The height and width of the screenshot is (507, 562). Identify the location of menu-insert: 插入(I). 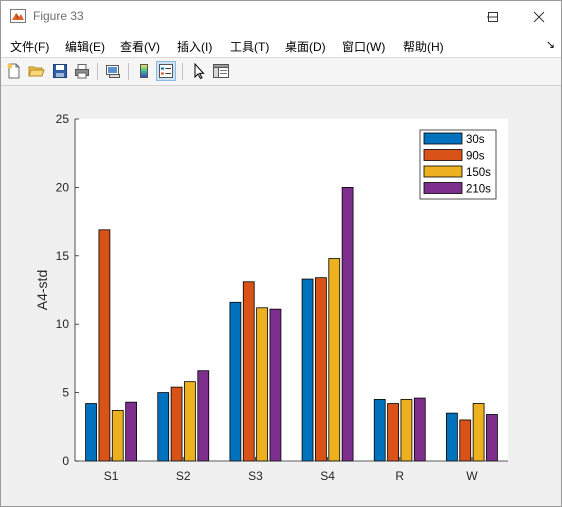
(194, 46).